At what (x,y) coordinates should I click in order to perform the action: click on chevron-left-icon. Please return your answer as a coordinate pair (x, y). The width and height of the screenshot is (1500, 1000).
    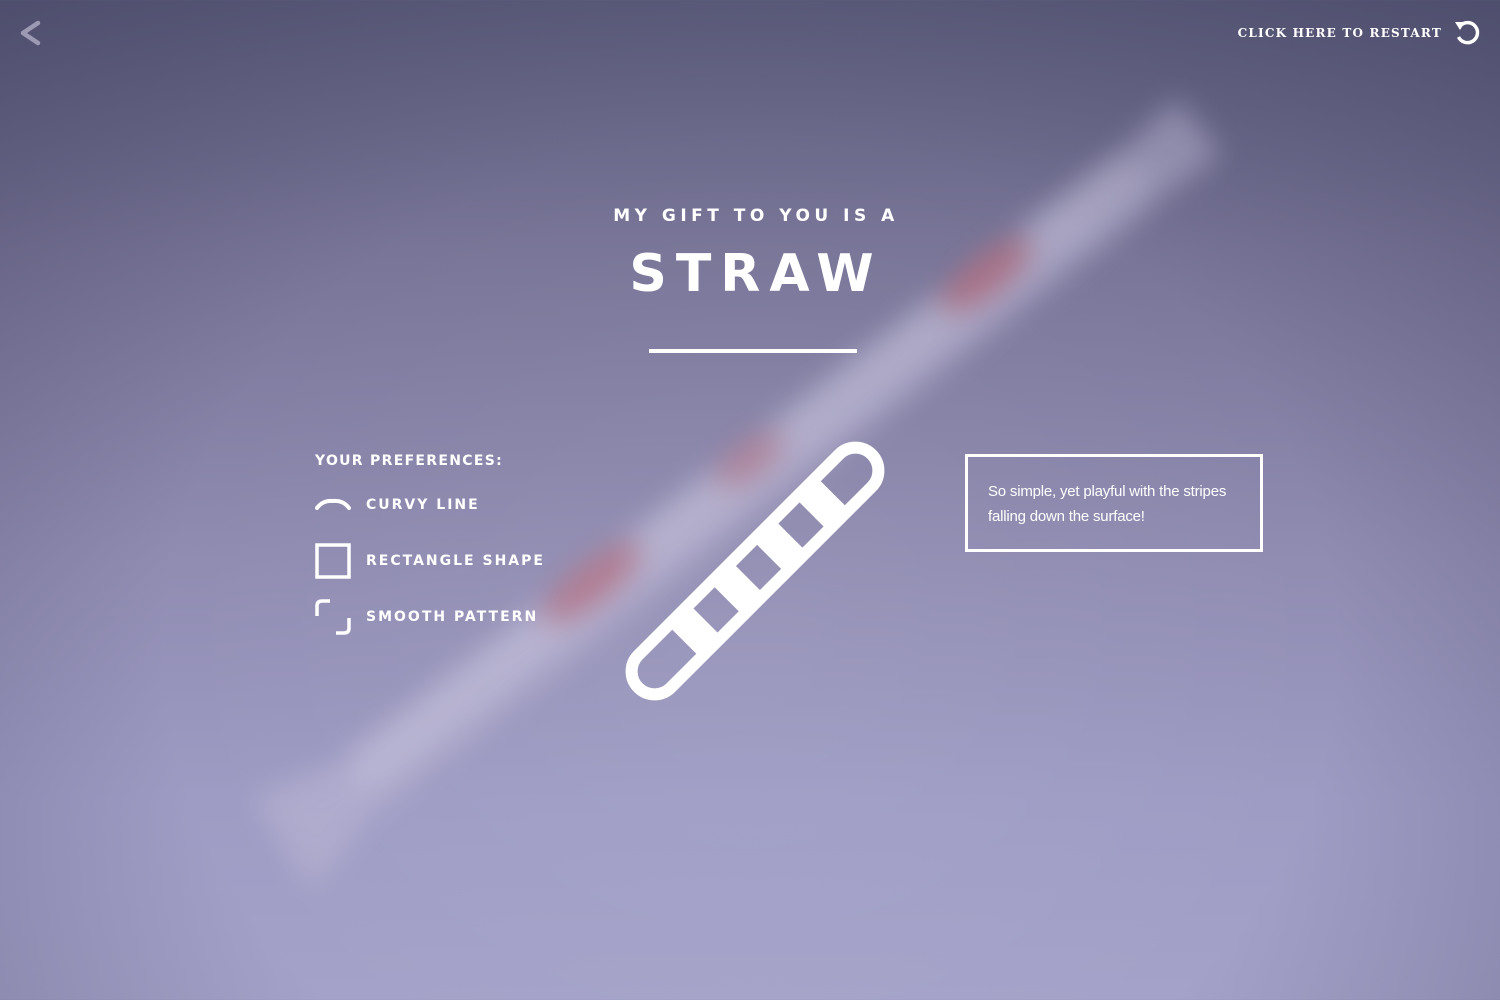
    Looking at the image, I should click on (30, 33).